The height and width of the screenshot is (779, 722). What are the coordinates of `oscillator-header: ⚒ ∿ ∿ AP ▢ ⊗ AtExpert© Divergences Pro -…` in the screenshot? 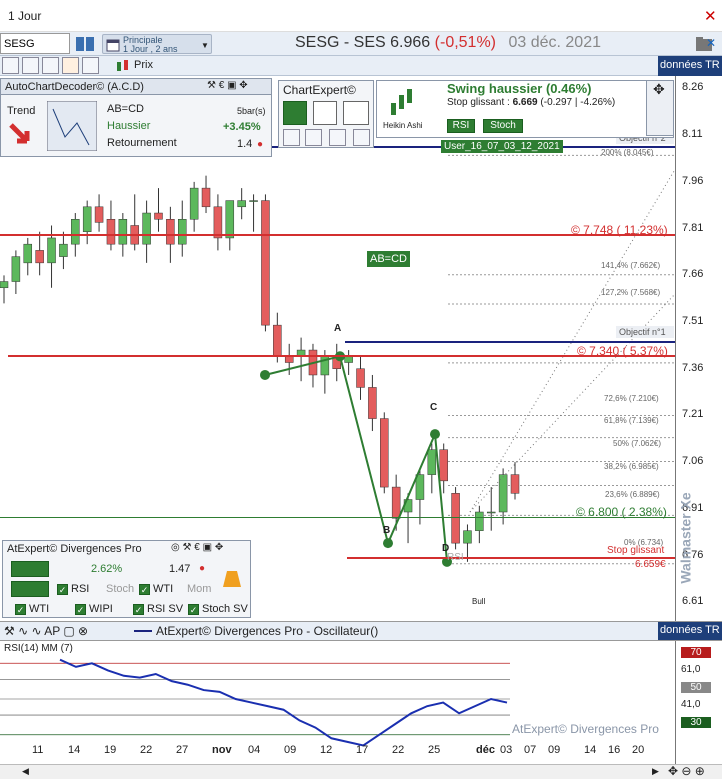 It's located at (361, 631).